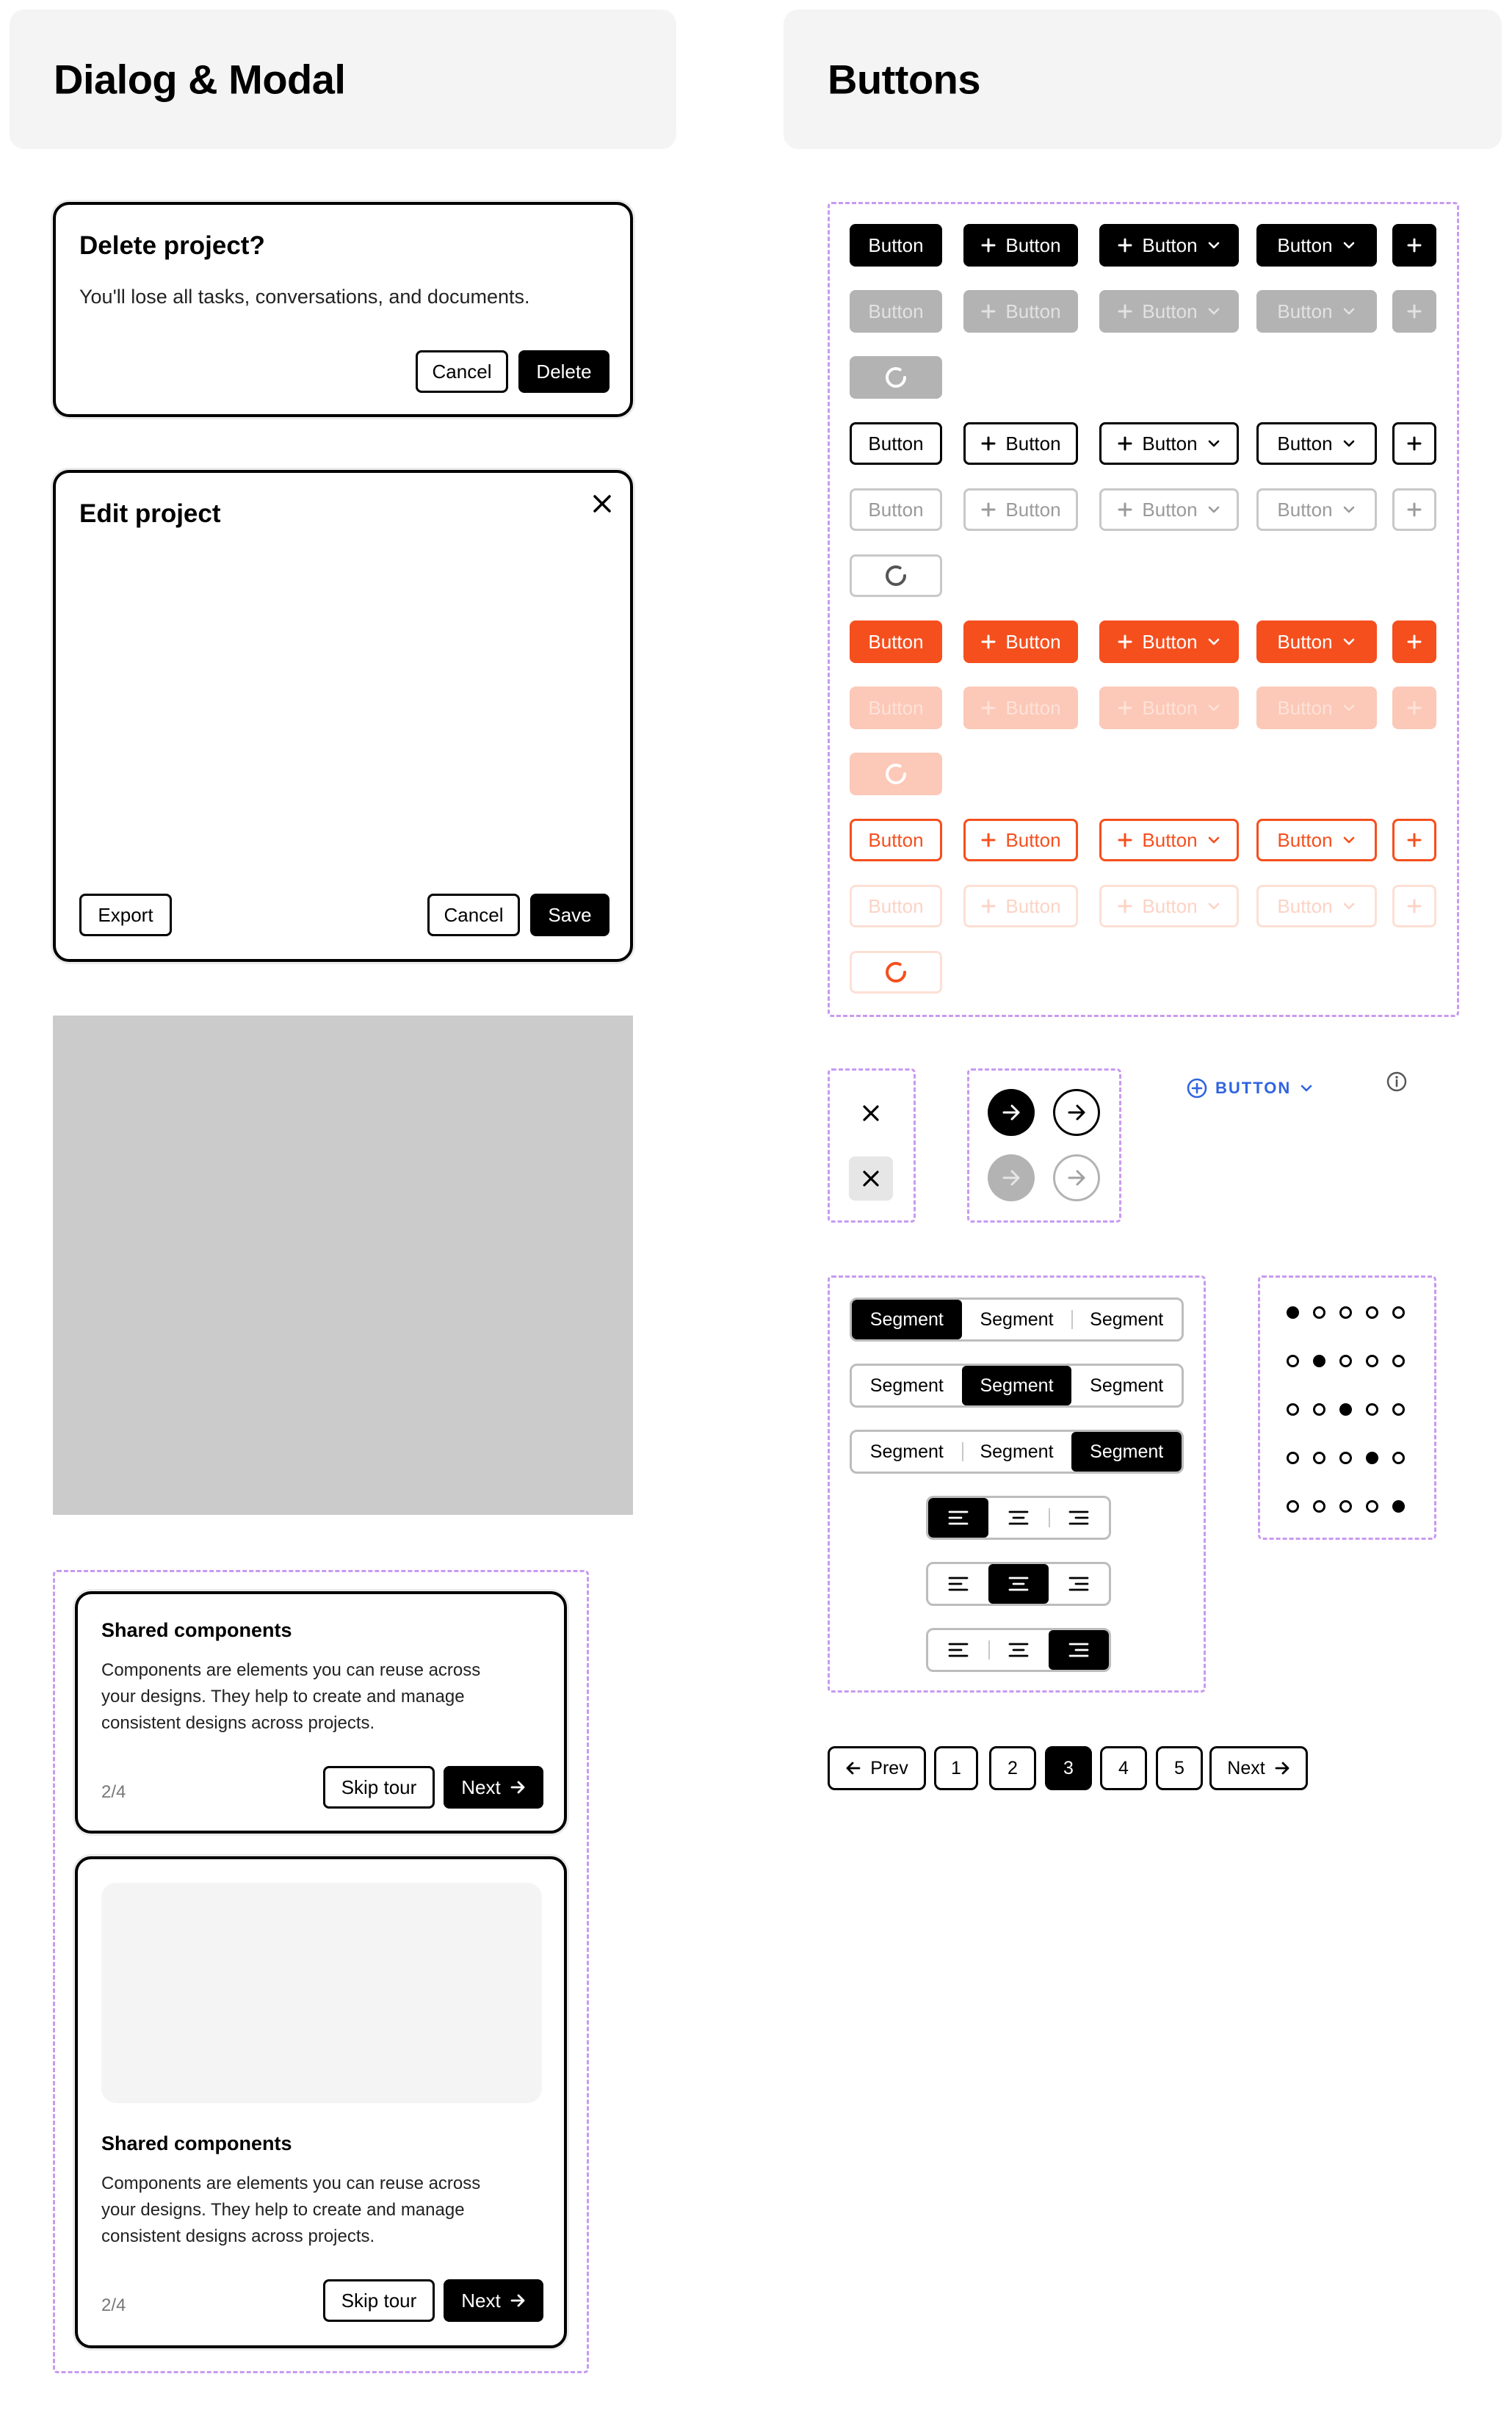 The height and width of the screenshot is (2432, 1512). Describe the element at coordinates (896, 312) in the screenshot. I see `button-dark-disabled: Button` at that location.